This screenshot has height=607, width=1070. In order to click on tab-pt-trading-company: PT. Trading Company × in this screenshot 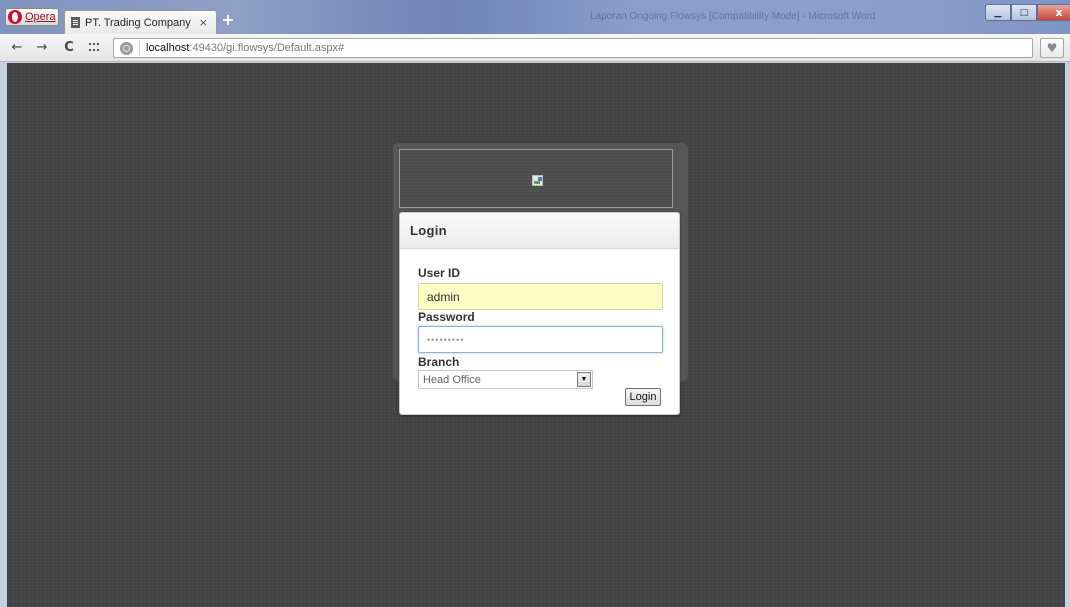, I will do `click(140, 22)`.